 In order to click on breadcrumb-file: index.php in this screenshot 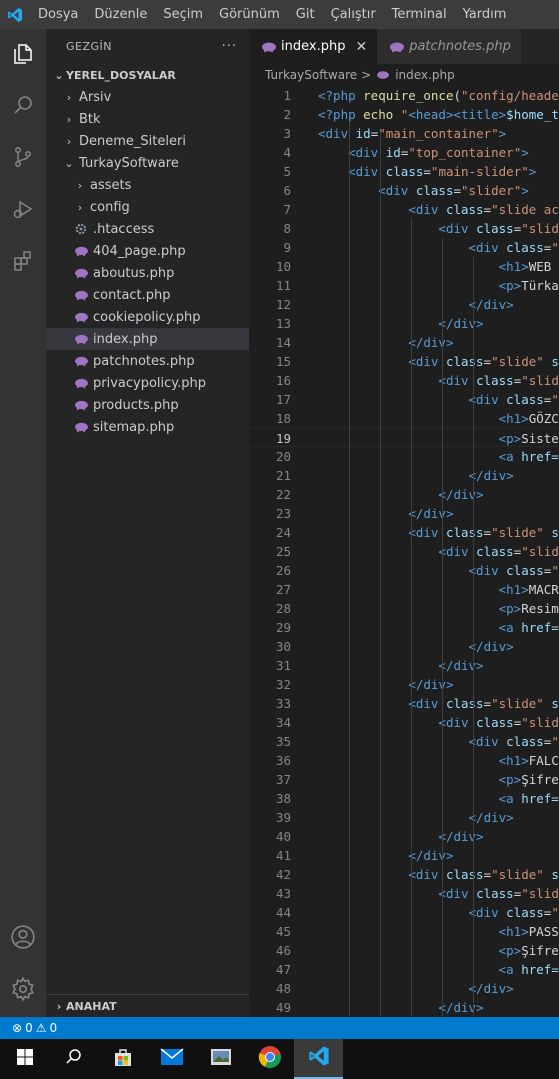, I will do `click(424, 75)`.